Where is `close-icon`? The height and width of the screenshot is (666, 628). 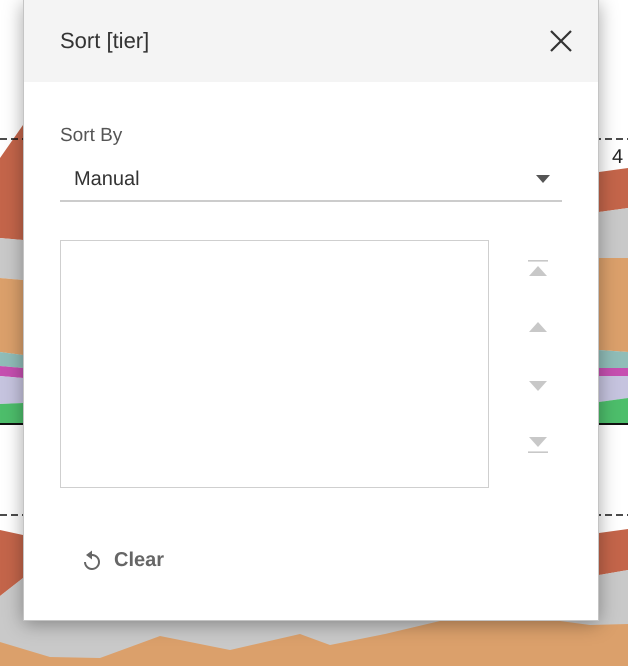
close-icon is located at coordinates (561, 41).